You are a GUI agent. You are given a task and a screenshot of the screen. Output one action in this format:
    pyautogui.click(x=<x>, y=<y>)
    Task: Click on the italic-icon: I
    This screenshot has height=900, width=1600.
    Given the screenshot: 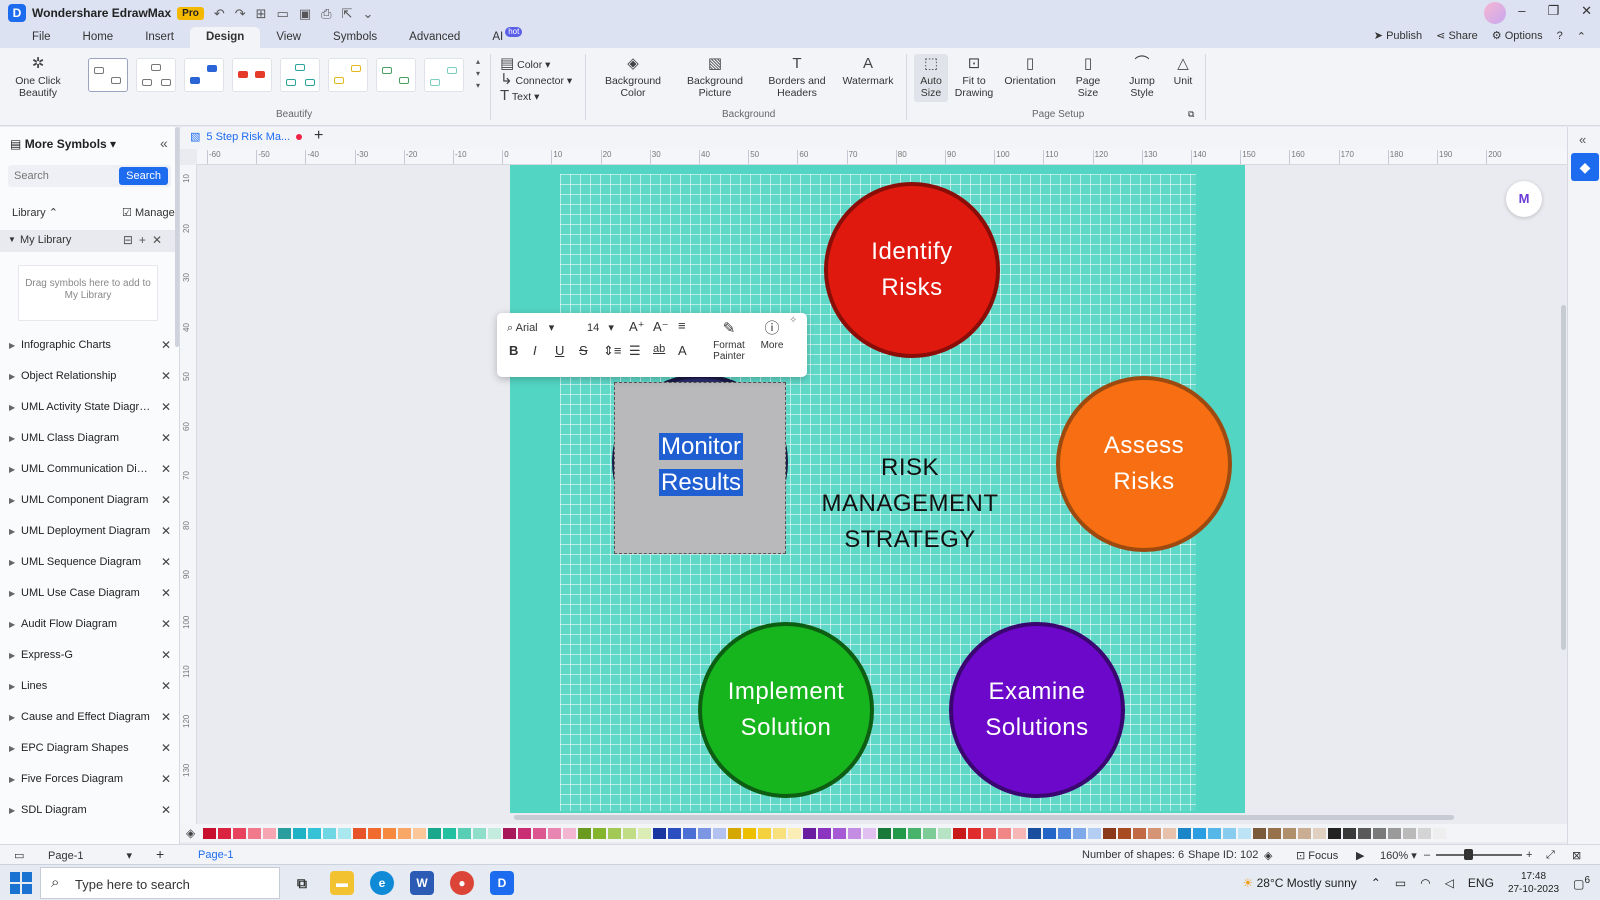 What is the action you would take?
    pyautogui.click(x=535, y=350)
    